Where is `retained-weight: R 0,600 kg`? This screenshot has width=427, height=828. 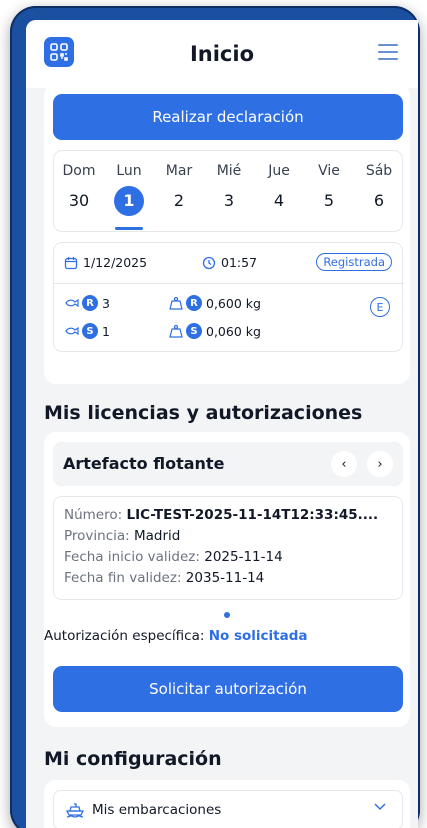
retained-weight: R 0,600 kg is located at coordinates (215, 303).